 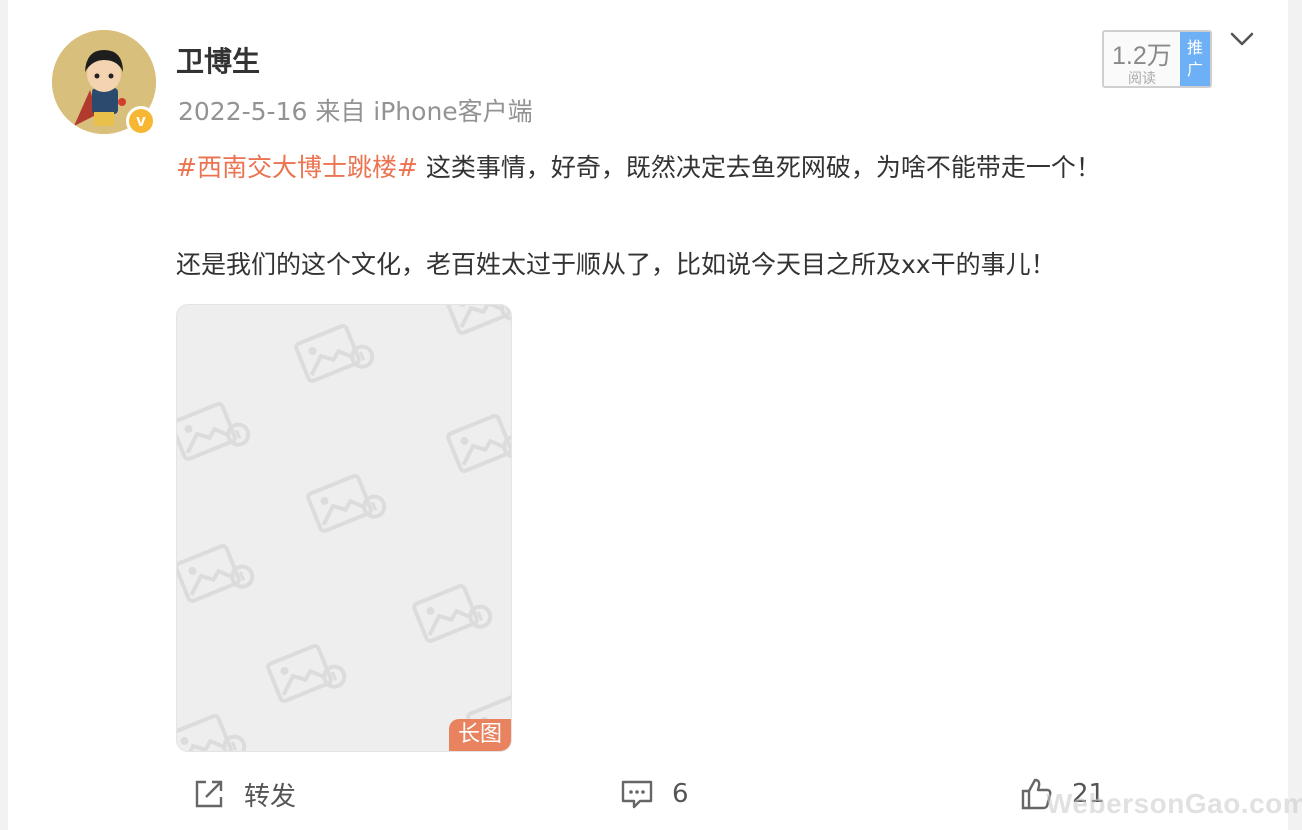 What do you see at coordinates (759, 167) in the screenshot?
I see `post-text-segment: 这类事情，好奇，既然决定去鱼死网破，为啥不能带走一个！` at bounding box center [759, 167].